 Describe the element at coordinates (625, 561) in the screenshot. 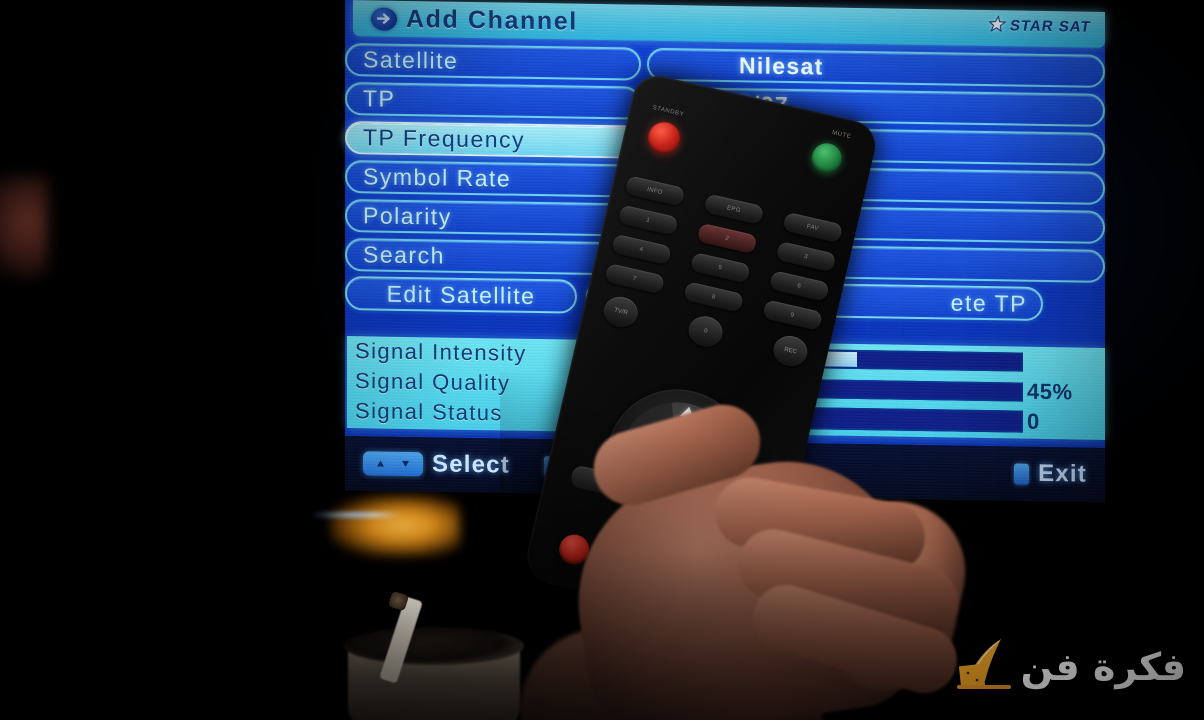

I see `green-key` at that location.